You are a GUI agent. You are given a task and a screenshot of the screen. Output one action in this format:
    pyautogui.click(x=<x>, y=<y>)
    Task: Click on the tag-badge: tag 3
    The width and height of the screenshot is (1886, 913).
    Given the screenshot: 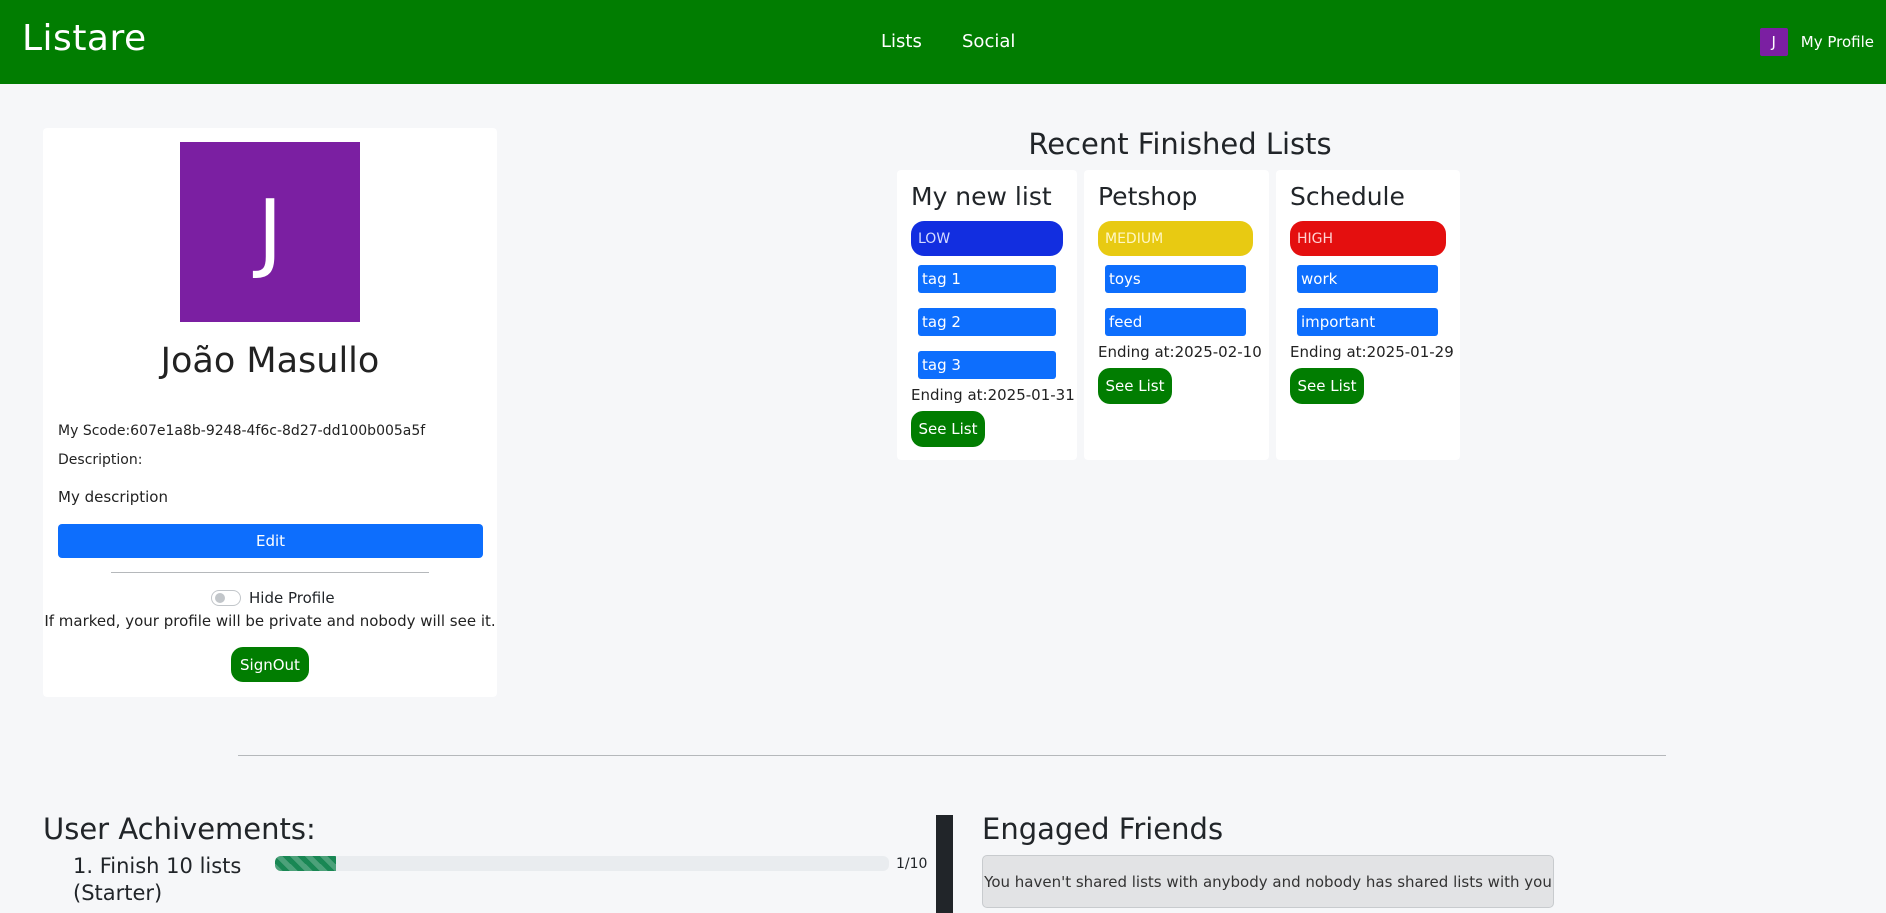 What is the action you would take?
    pyautogui.click(x=987, y=365)
    